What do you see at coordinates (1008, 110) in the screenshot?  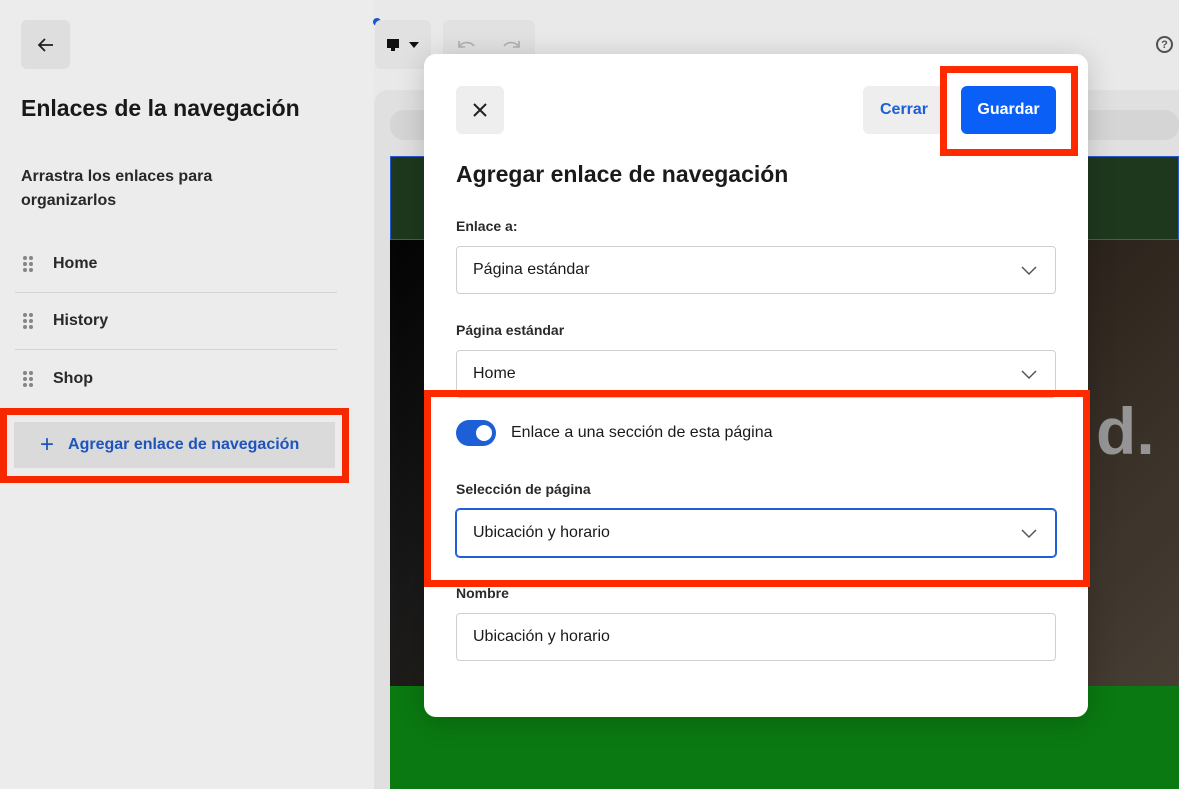 I see `save-button: Guardar` at bounding box center [1008, 110].